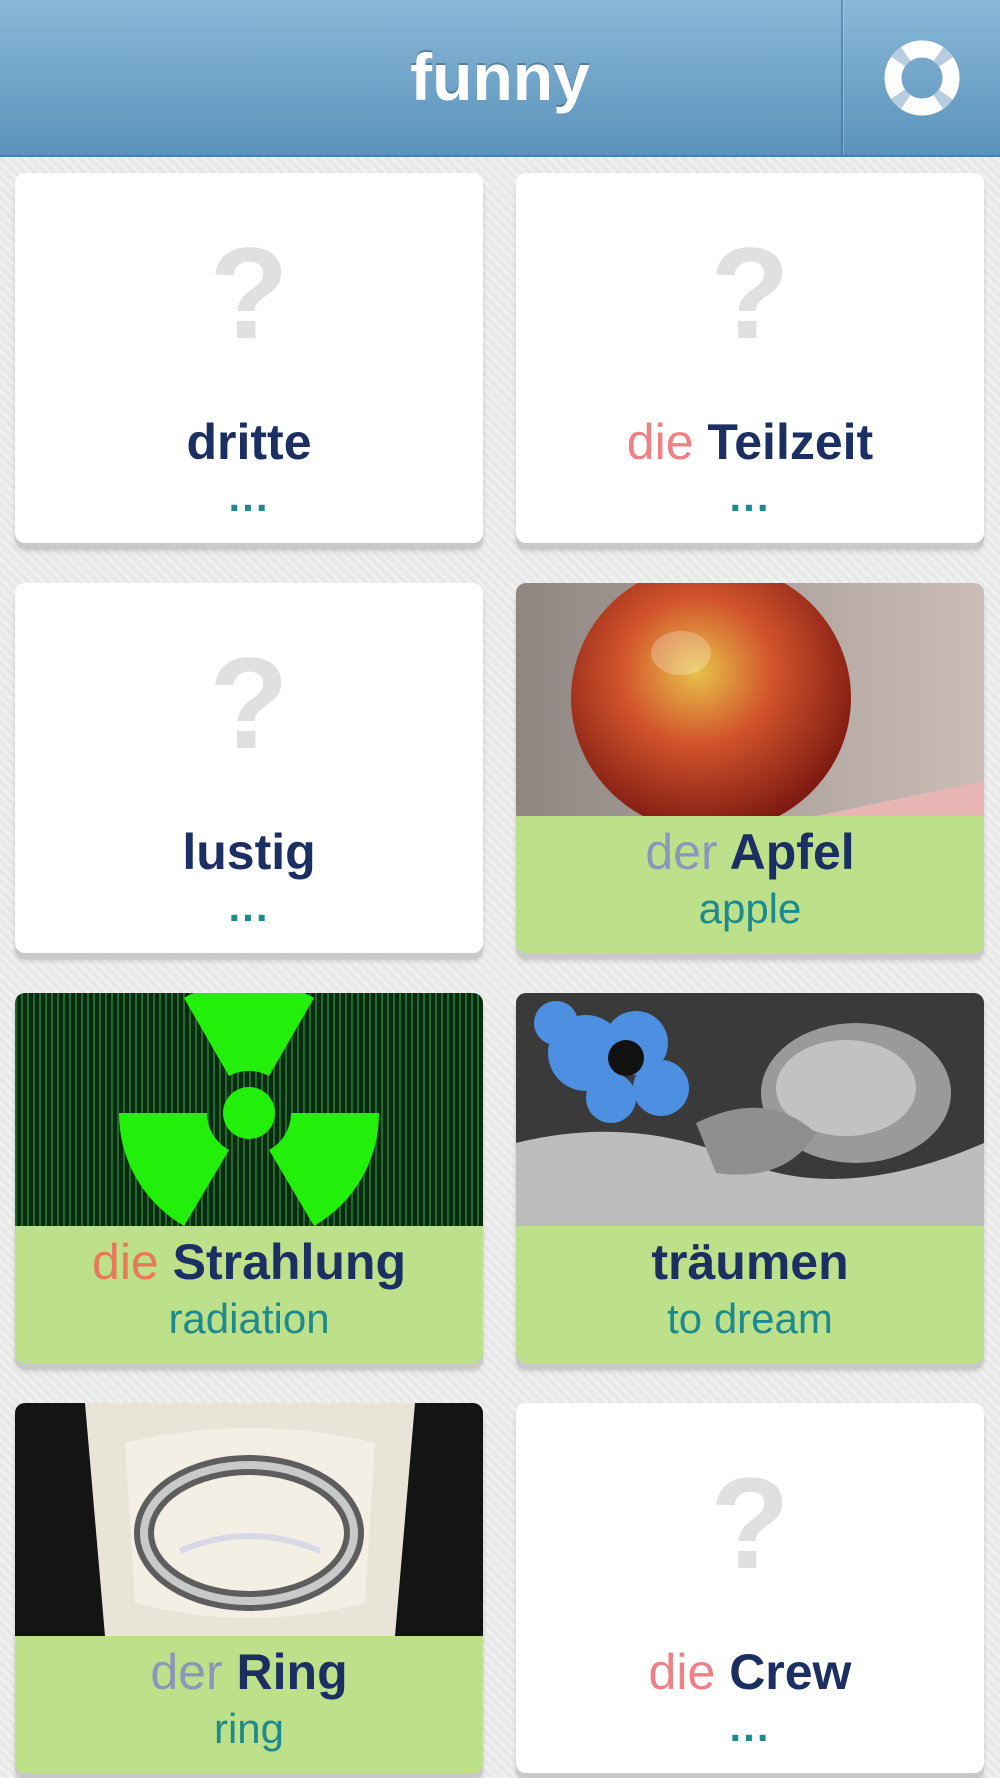 This screenshot has width=1000, height=1778. What do you see at coordinates (249, 852) in the screenshot?
I see `card-word: lustig` at bounding box center [249, 852].